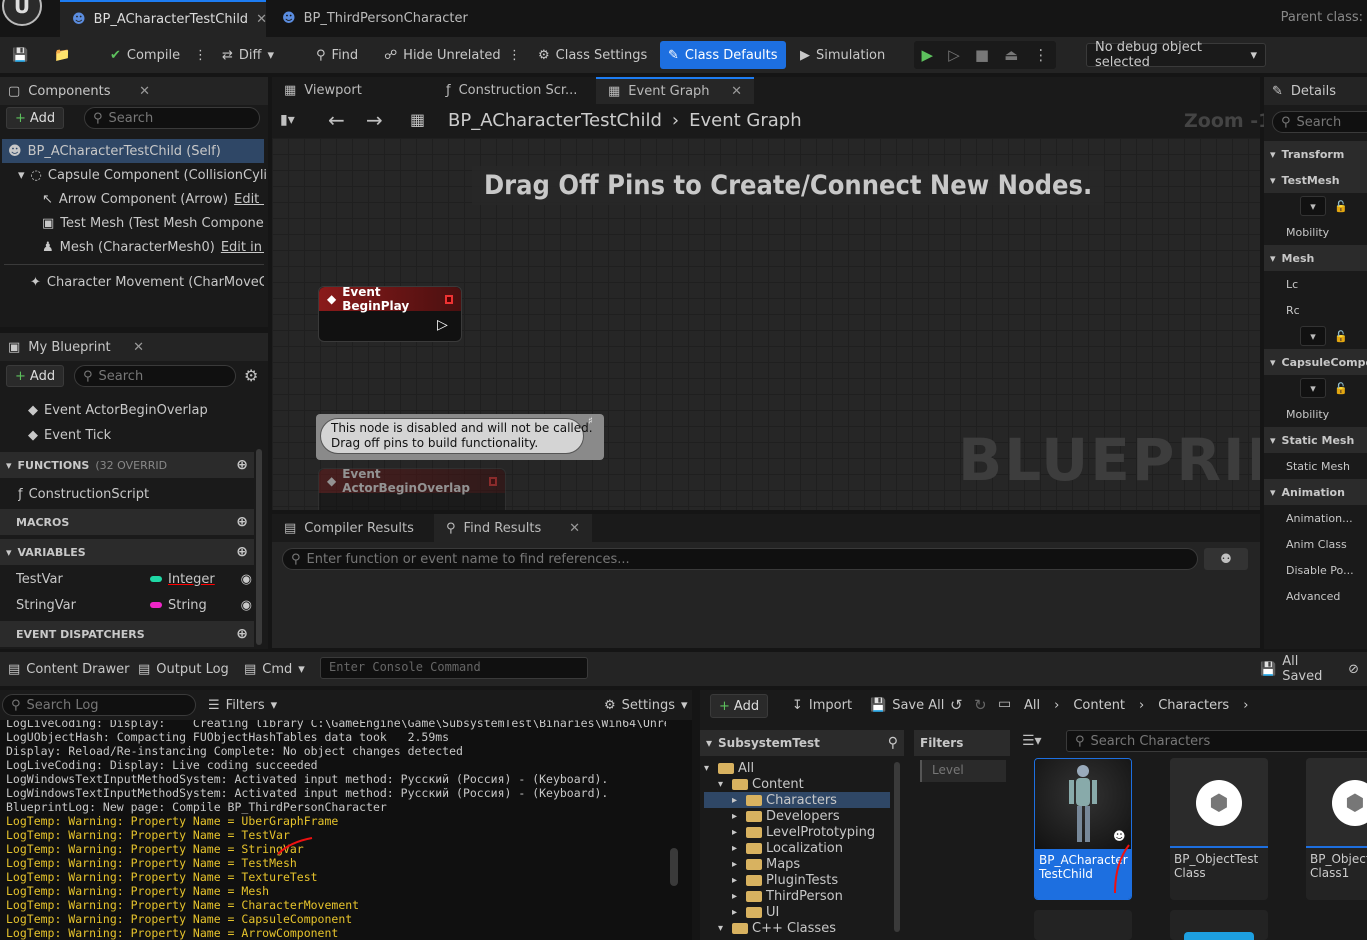 This screenshot has height=940, width=1367. I want to click on folder-item: ▸ LevelPrototyping, so click(797, 832).